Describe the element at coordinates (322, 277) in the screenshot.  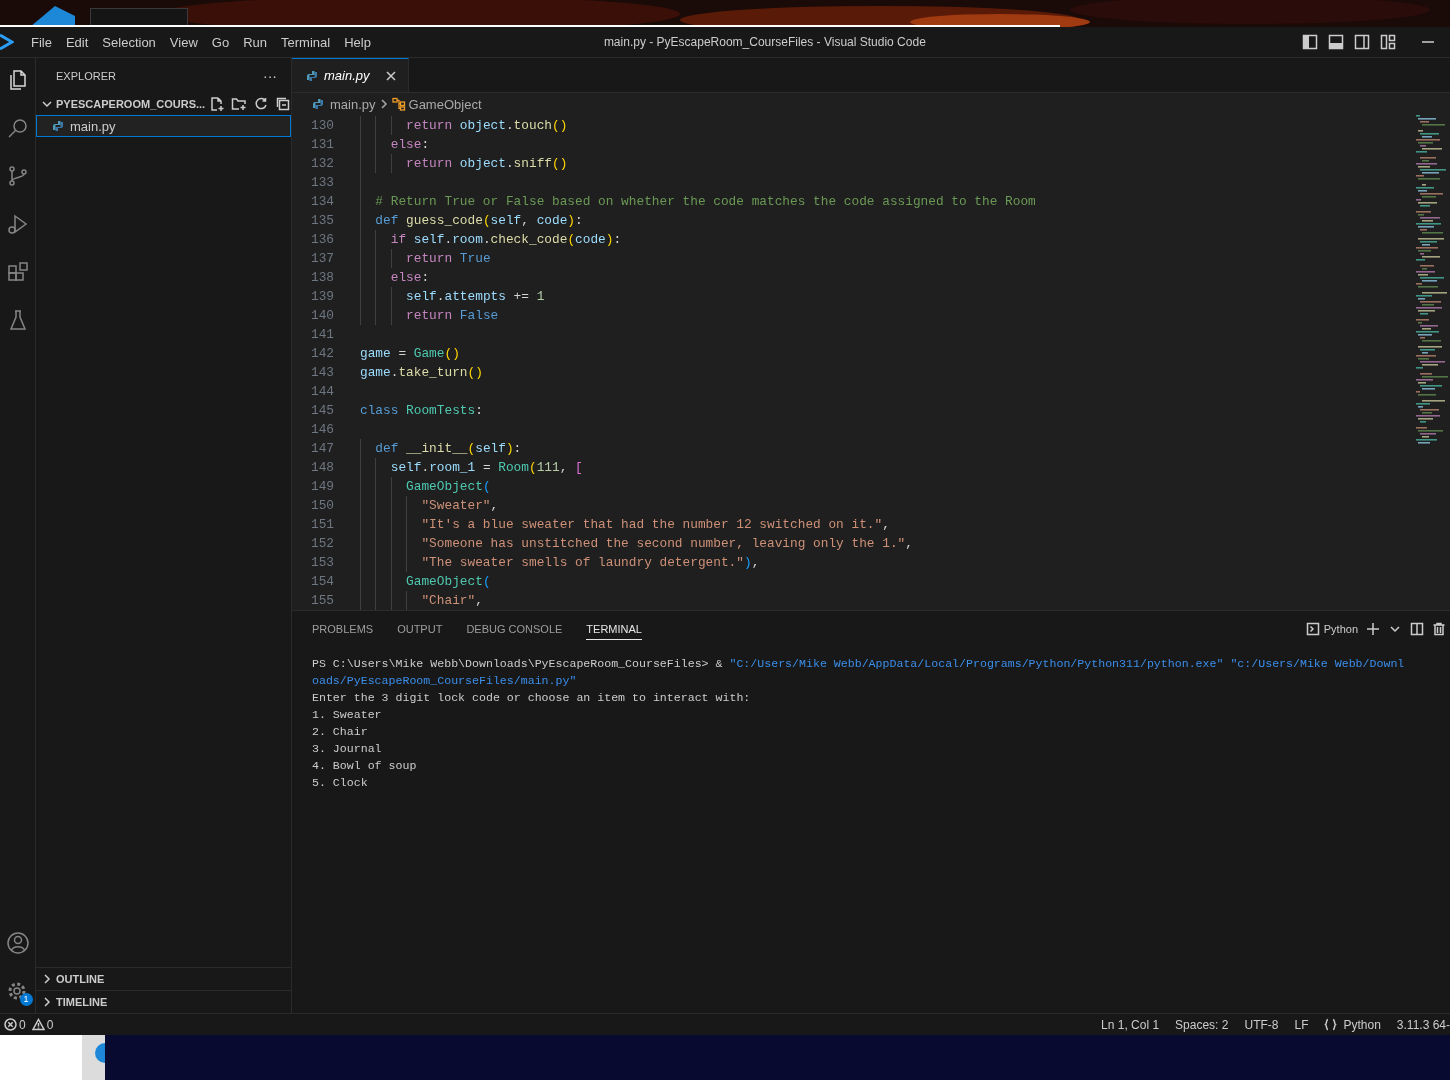
I see `line-number: 138` at that location.